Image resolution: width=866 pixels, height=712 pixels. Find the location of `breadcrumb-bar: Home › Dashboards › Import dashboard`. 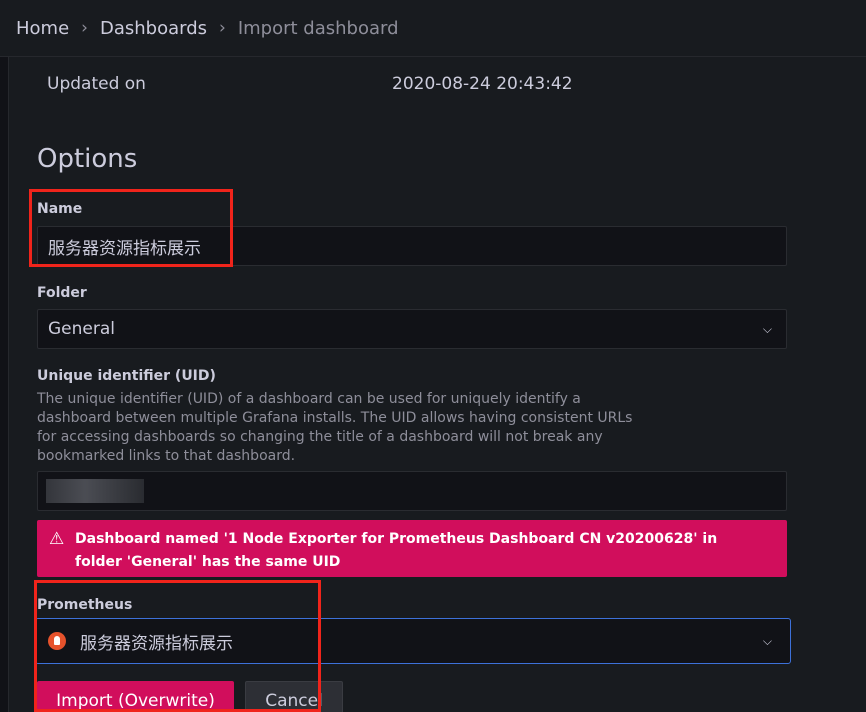

breadcrumb-bar: Home › Dashboards › Import dashboard is located at coordinates (433, 28).